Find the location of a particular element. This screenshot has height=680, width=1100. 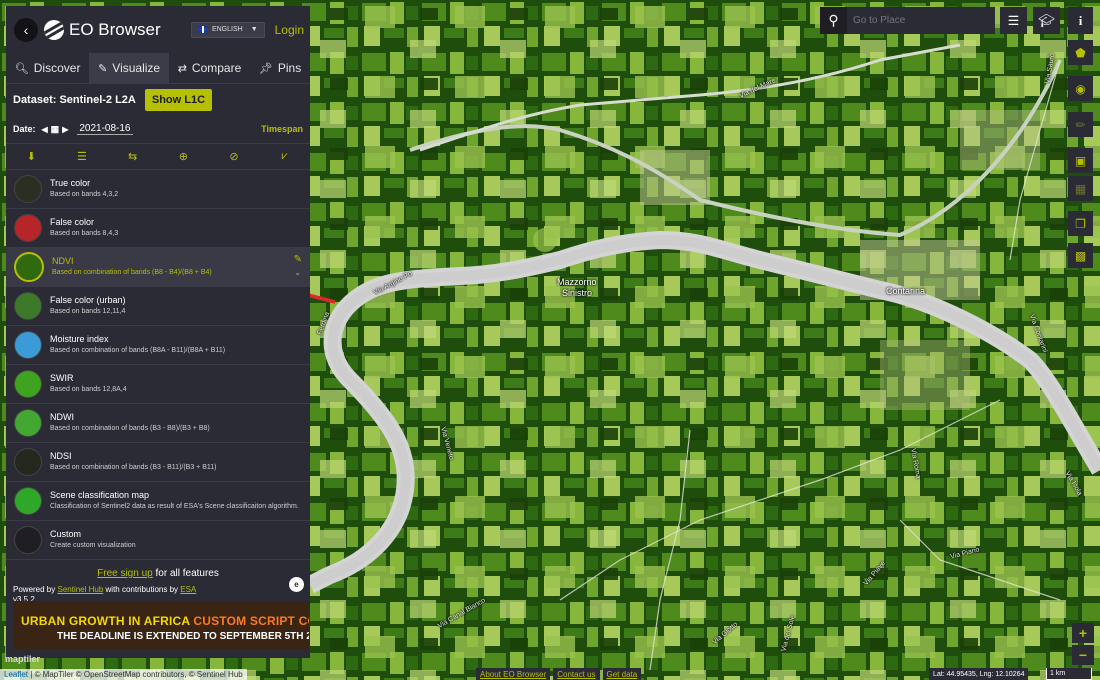

draw-polygon-button: ⬟ is located at coordinates (1080, 52).